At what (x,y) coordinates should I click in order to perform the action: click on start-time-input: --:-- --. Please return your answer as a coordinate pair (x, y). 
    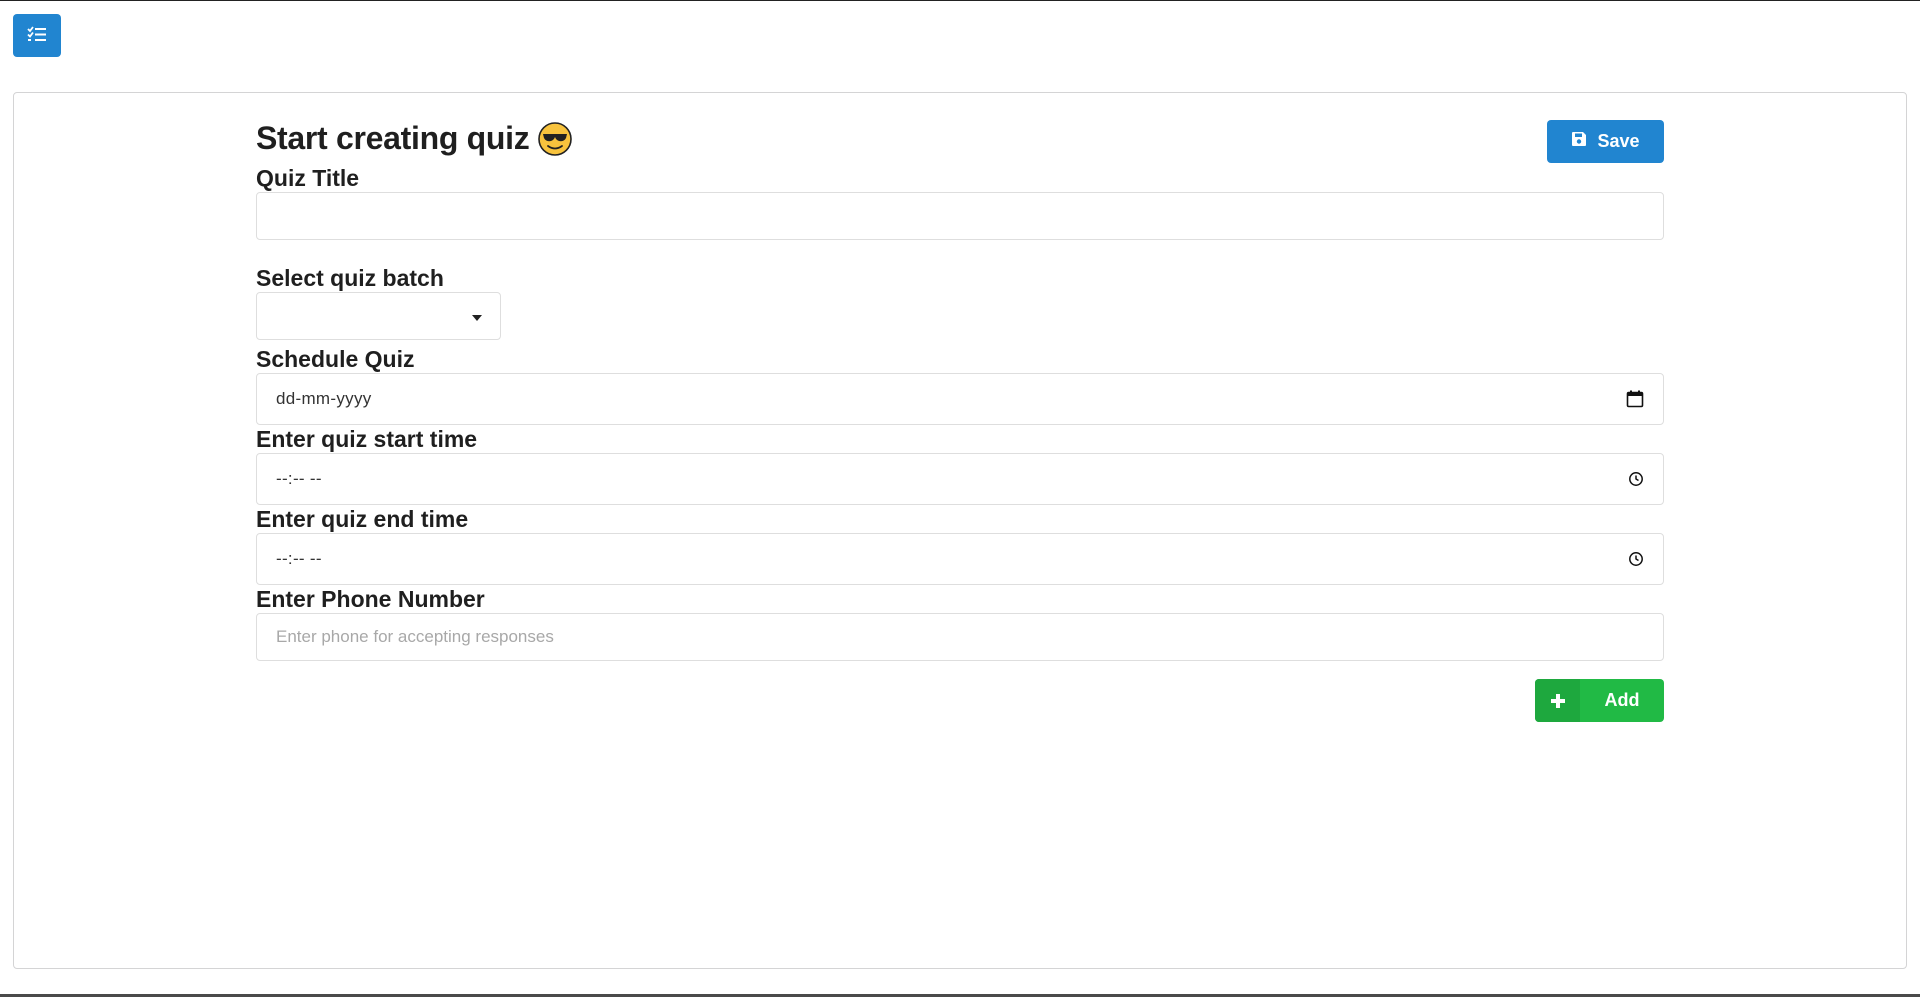
    Looking at the image, I should click on (960, 479).